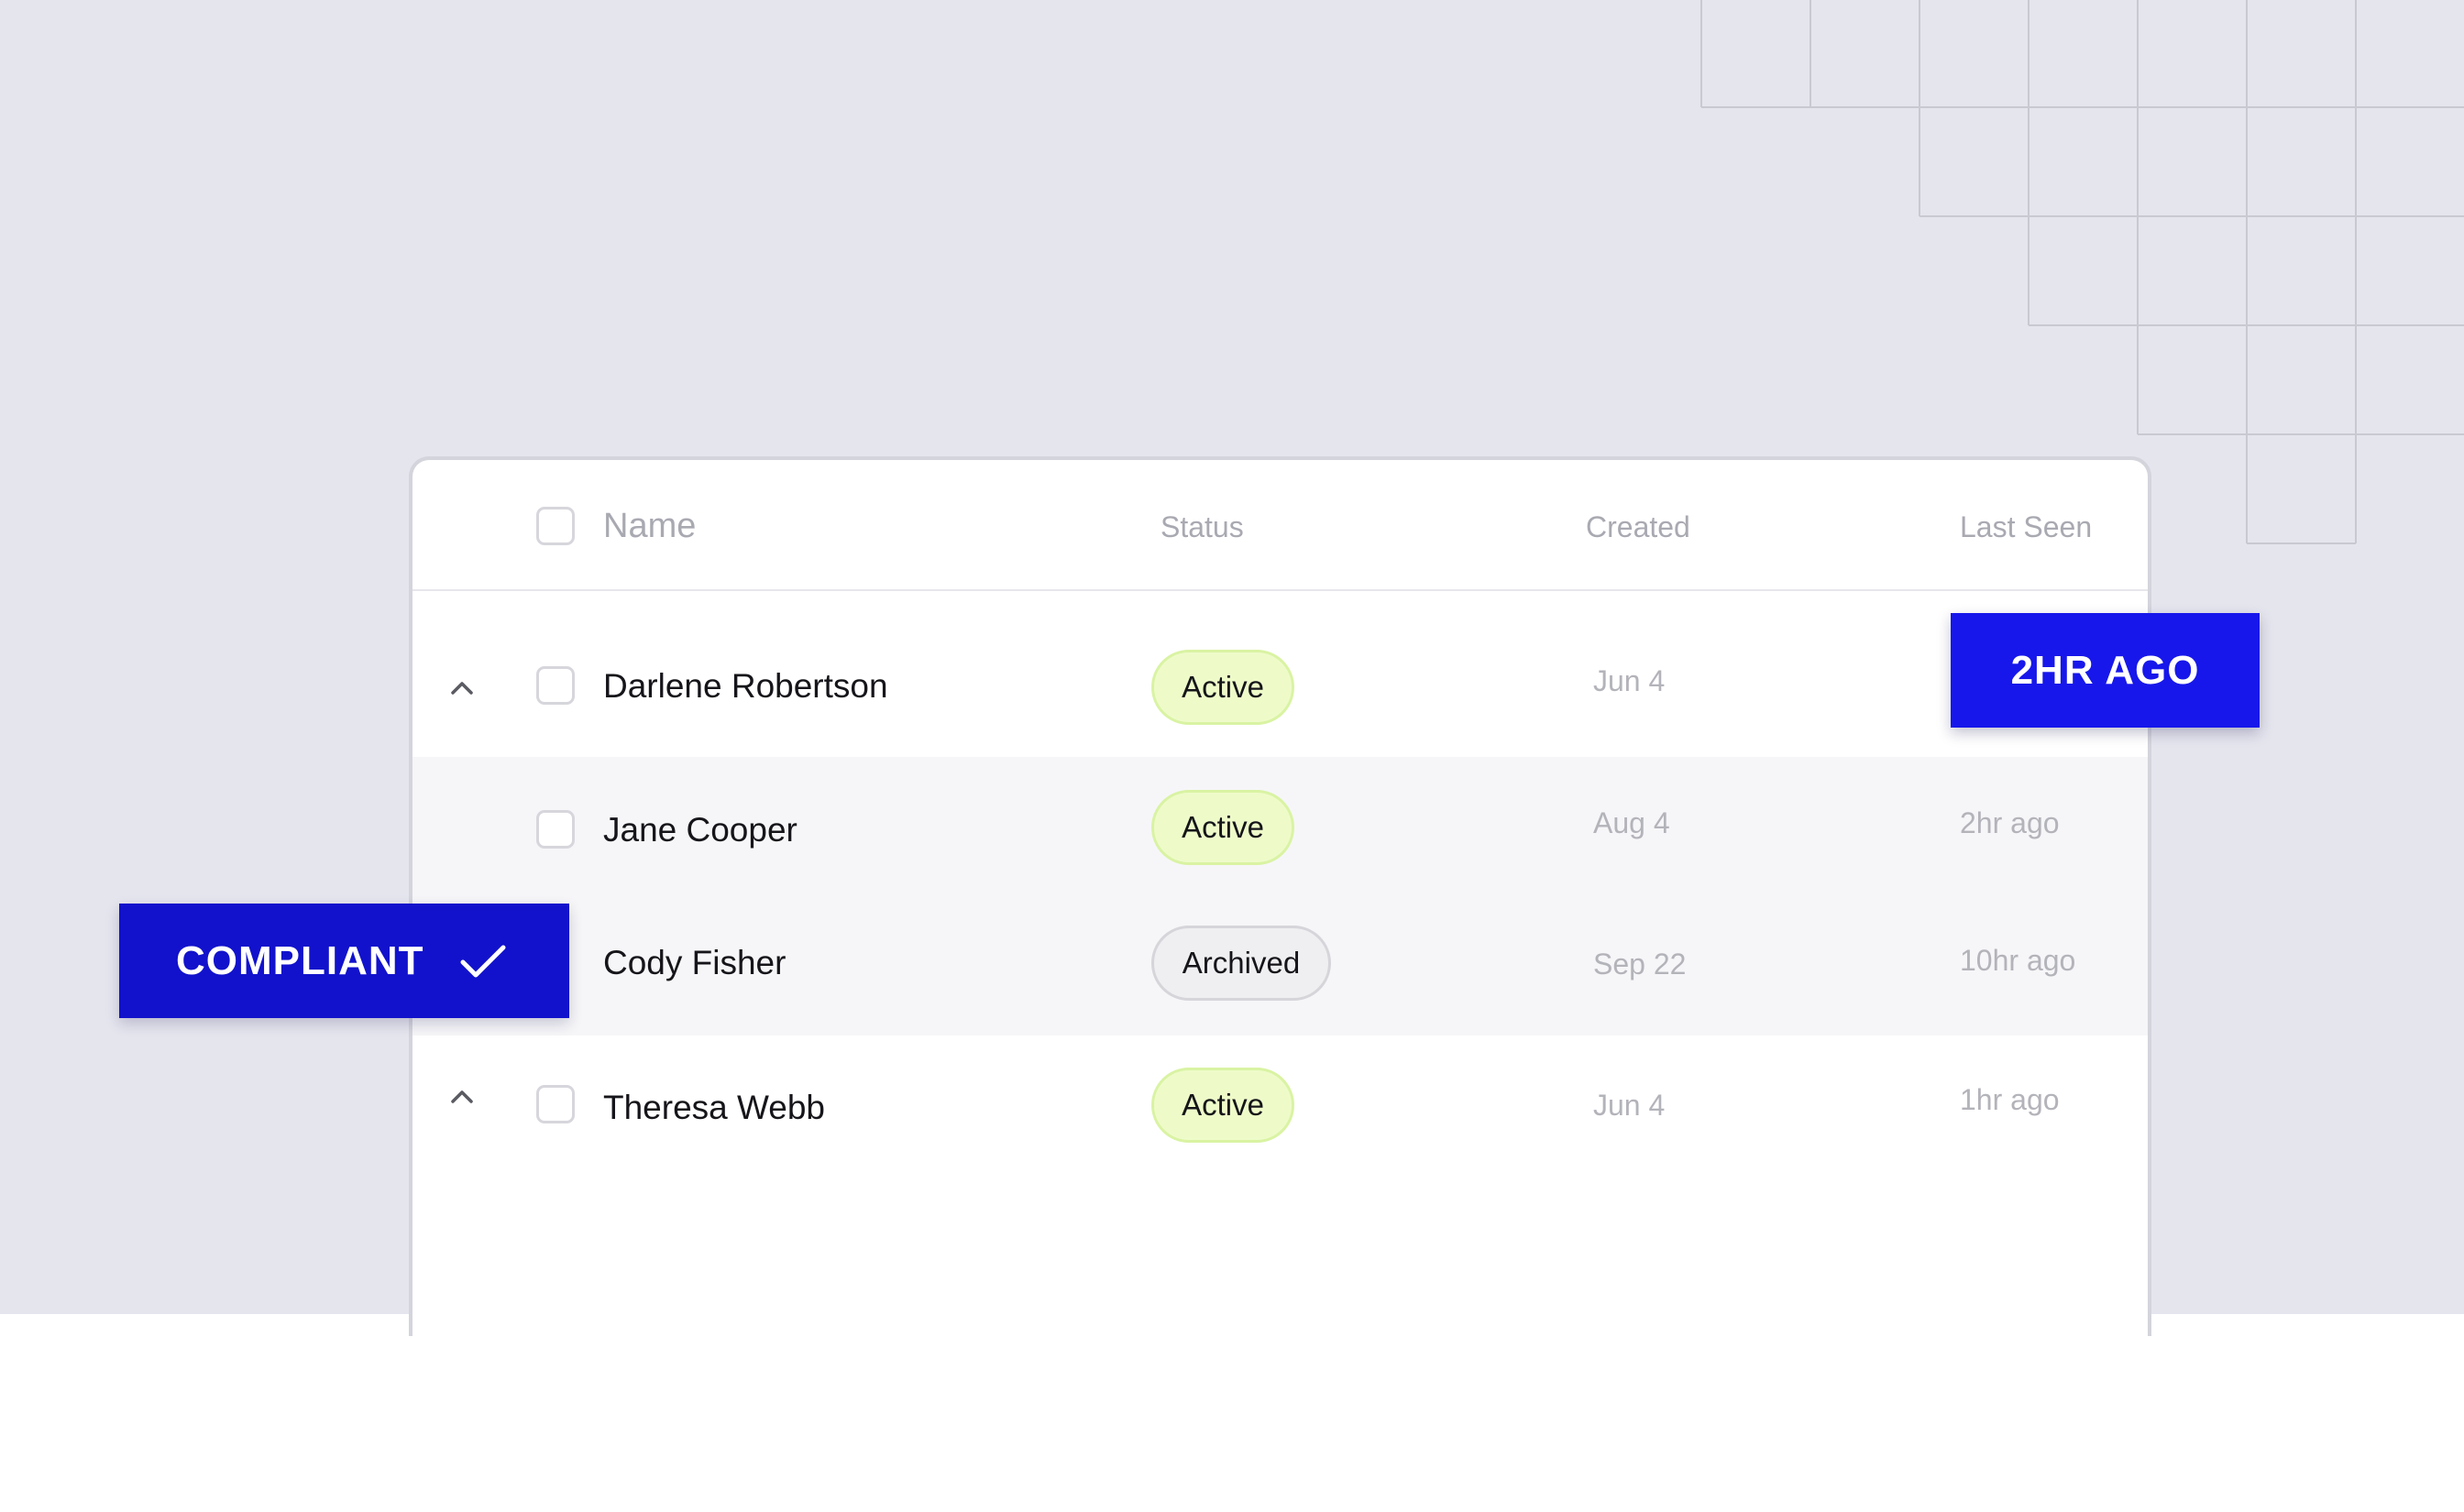 The height and width of the screenshot is (1512, 2464). I want to click on user-name: Jane Cooper, so click(700, 830).